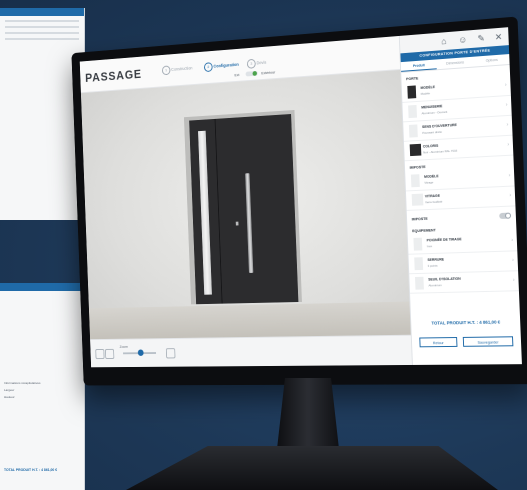 The width and height of the screenshot is (527, 490). What do you see at coordinates (22, 383) in the screenshot?
I see `mini-text: Informations récapitulatives` at bounding box center [22, 383].